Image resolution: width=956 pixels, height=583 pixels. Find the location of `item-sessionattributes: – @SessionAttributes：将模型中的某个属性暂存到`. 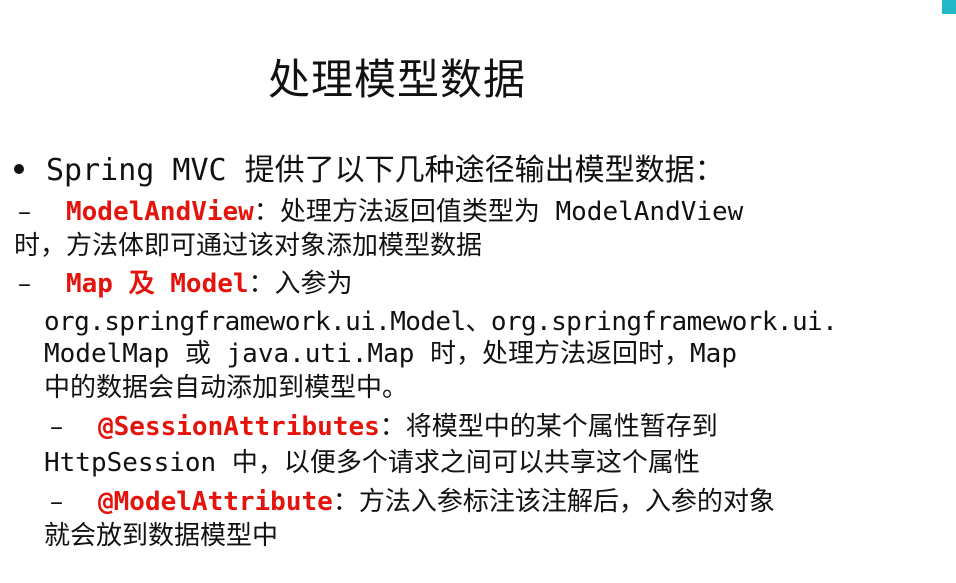

item-sessionattributes: – @SessionAttributes：将模型中的某个属性暂存到 is located at coordinates (384, 427).